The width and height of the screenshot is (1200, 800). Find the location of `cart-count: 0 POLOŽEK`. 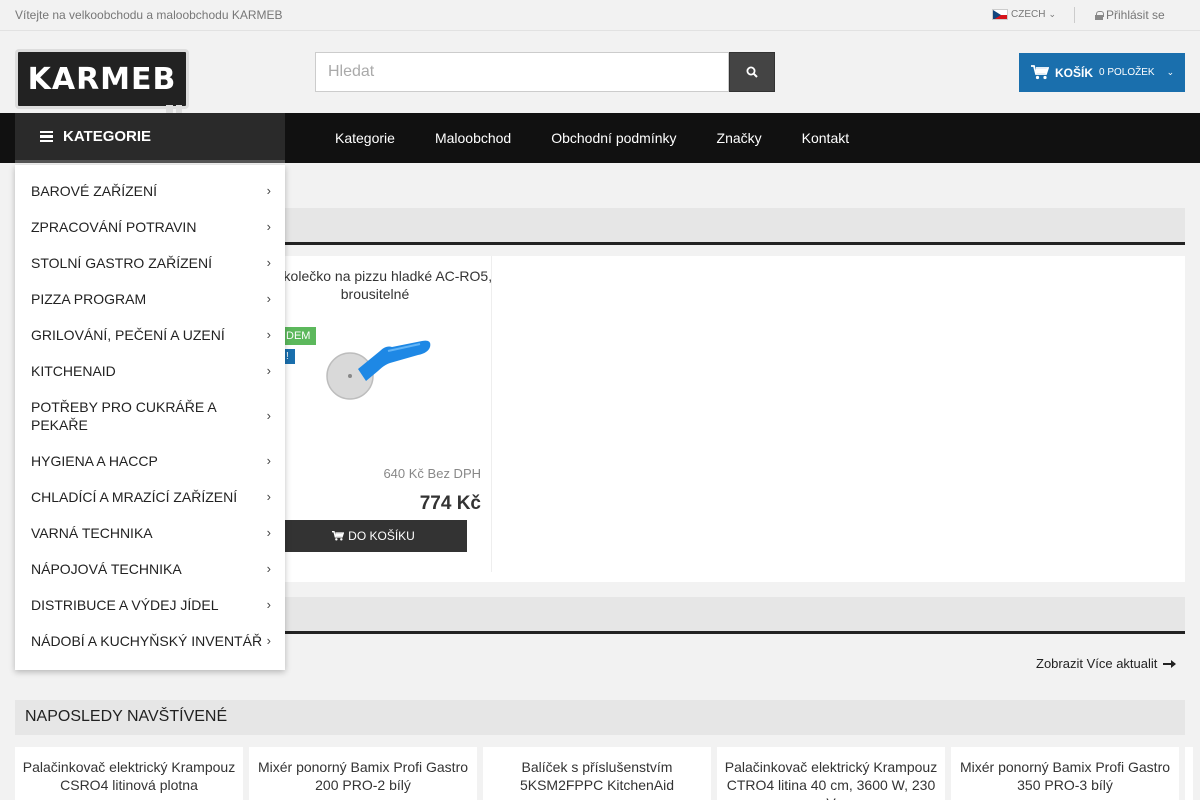

cart-count: 0 POLOŽEK is located at coordinates (1127, 72).